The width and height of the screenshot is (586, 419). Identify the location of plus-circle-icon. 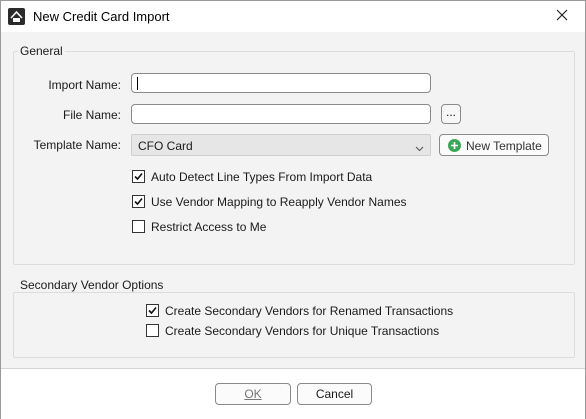
(454, 147).